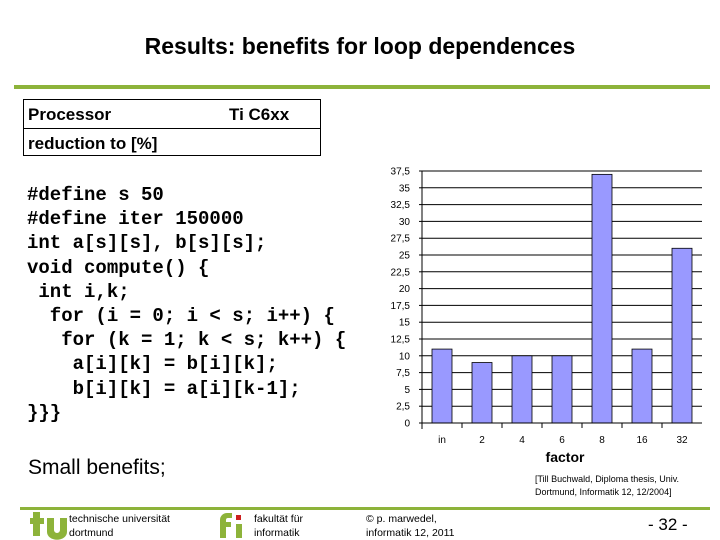 The height and width of the screenshot is (540, 720). What do you see at coordinates (278, 526) in the screenshot?
I see `fi-name: fakultät für informatik` at bounding box center [278, 526].